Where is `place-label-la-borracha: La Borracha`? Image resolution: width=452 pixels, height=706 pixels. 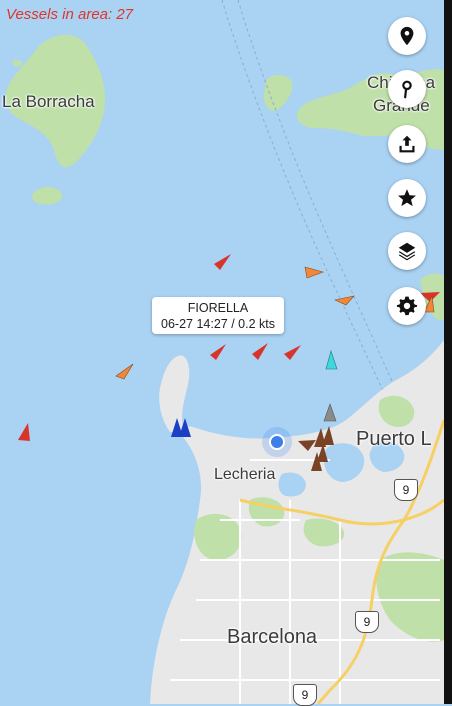 place-label-la-borracha: La Borracha is located at coordinates (48, 101).